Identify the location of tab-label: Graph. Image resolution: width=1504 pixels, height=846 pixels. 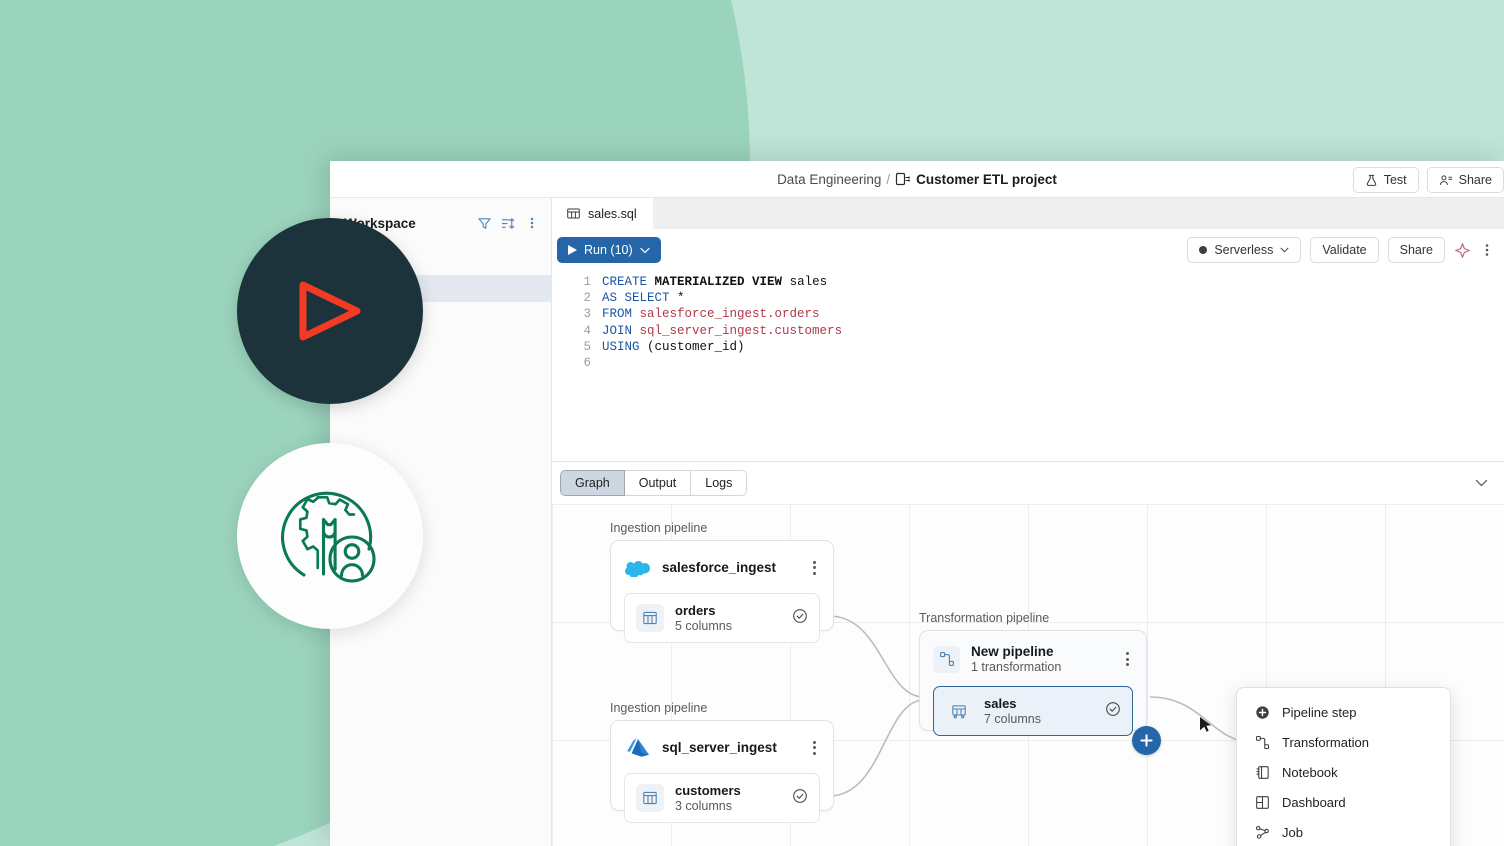
(592, 483).